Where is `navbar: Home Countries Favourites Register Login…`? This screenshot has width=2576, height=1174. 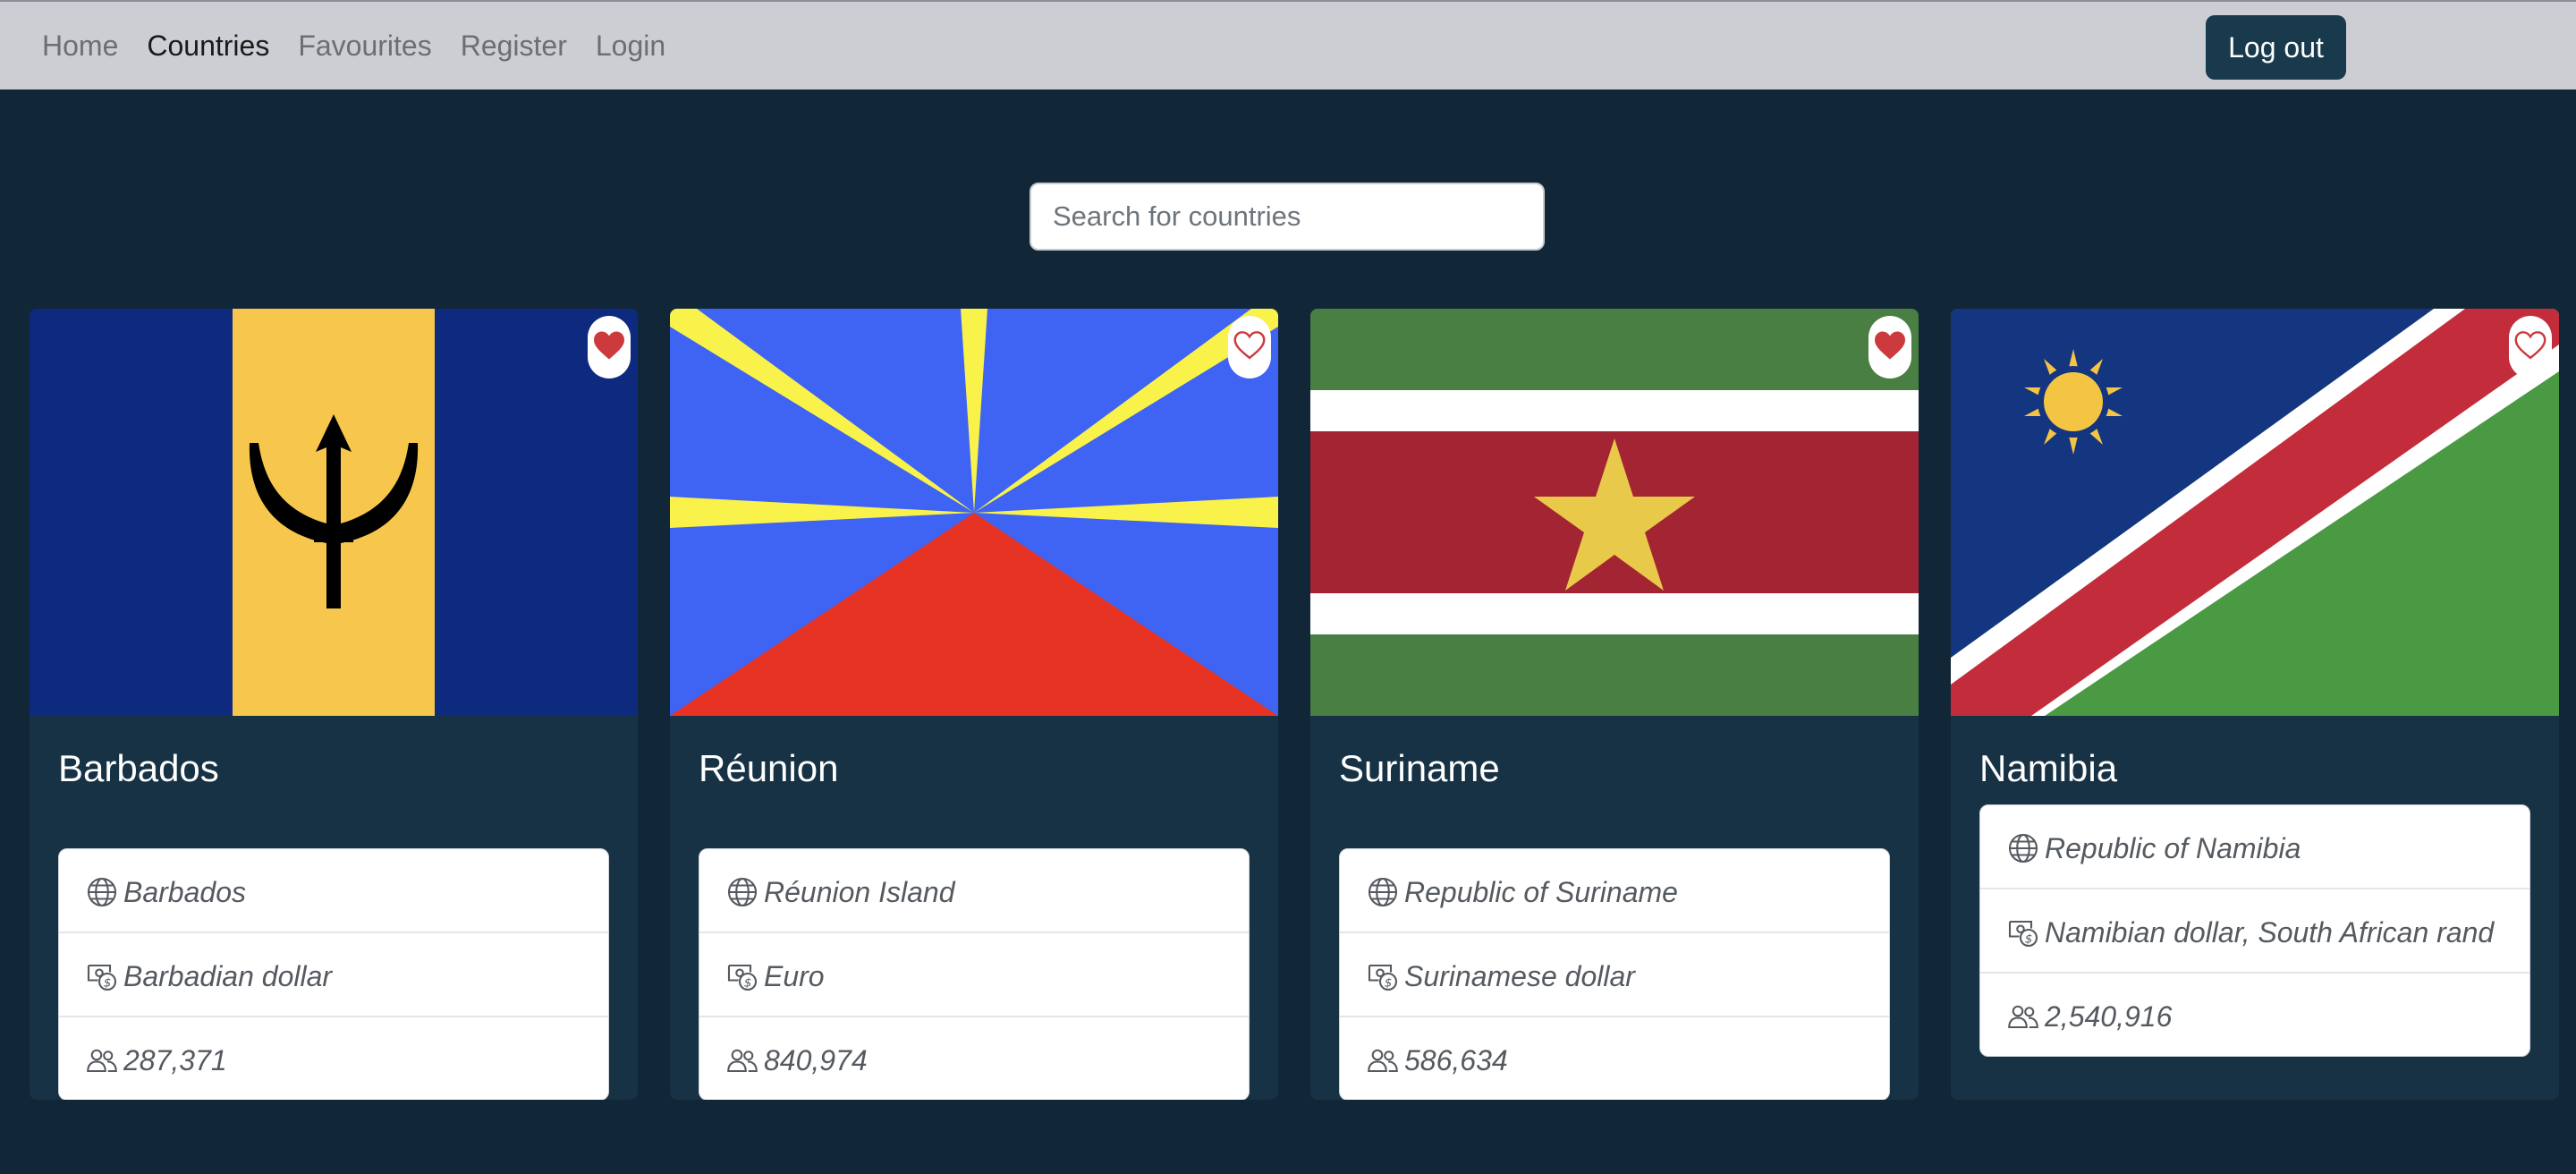
navbar: Home Countries Favourites Register Login… is located at coordinates (1288, 44).